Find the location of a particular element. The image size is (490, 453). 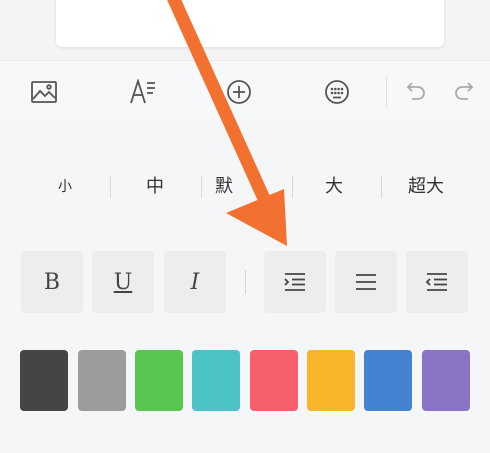

underline-button: U is located at coordinates (123, 282).